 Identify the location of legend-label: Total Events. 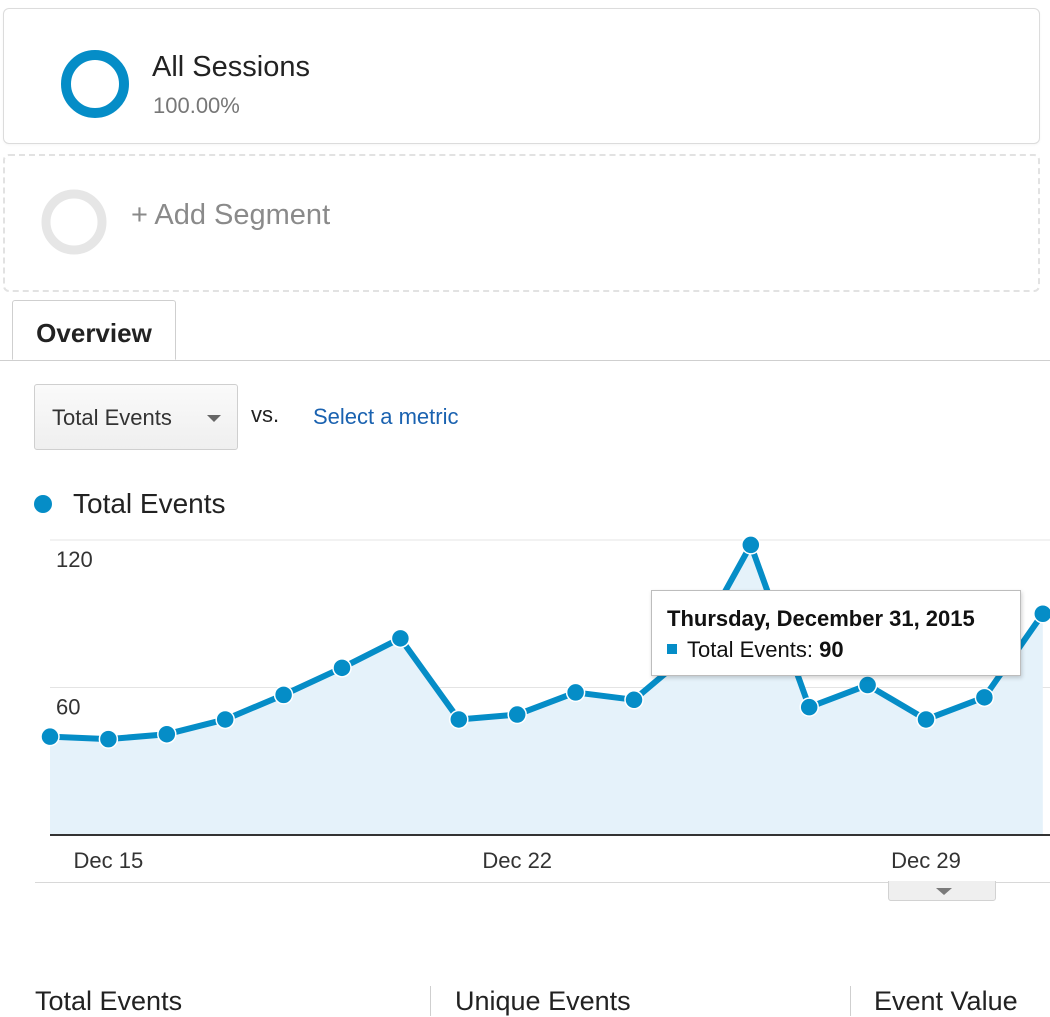
(149, 503).